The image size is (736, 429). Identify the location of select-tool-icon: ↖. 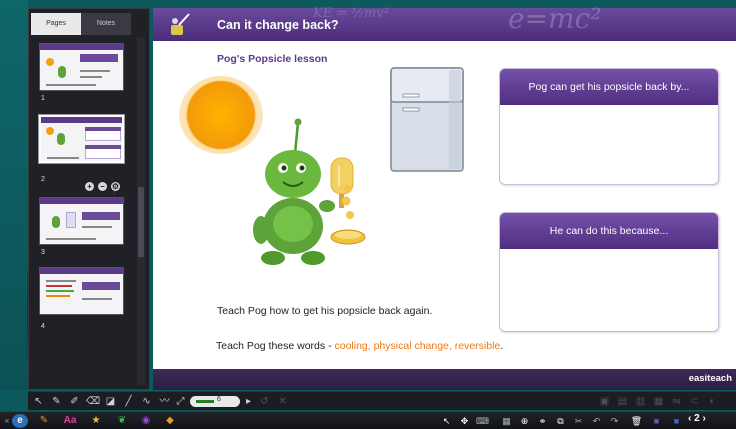
(38, 401).